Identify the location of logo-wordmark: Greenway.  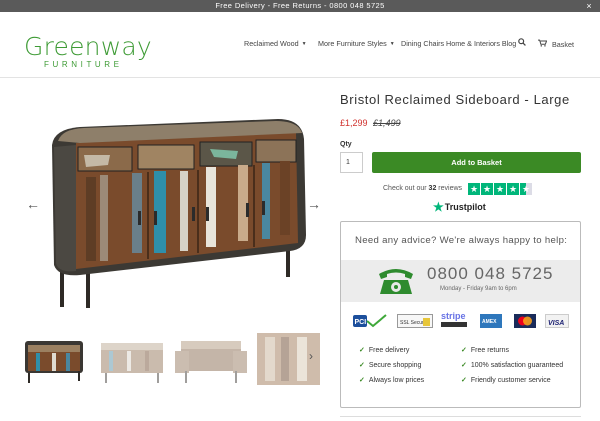
(88, 46).